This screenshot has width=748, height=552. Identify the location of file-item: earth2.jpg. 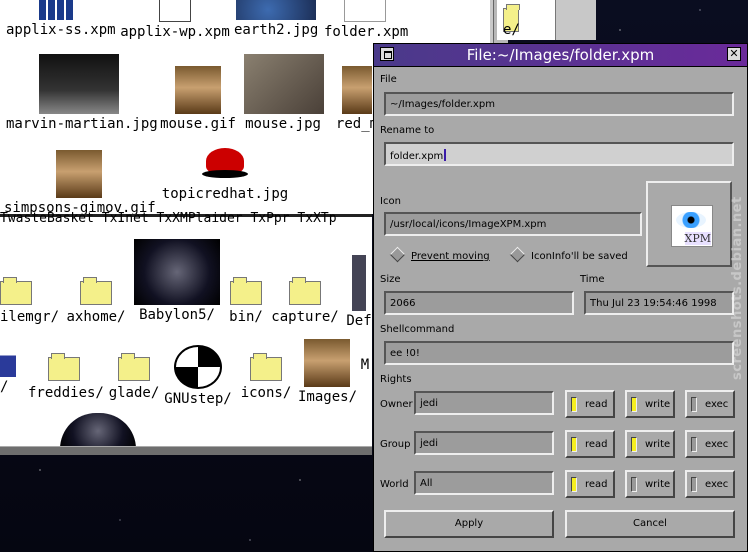
(276, 19).